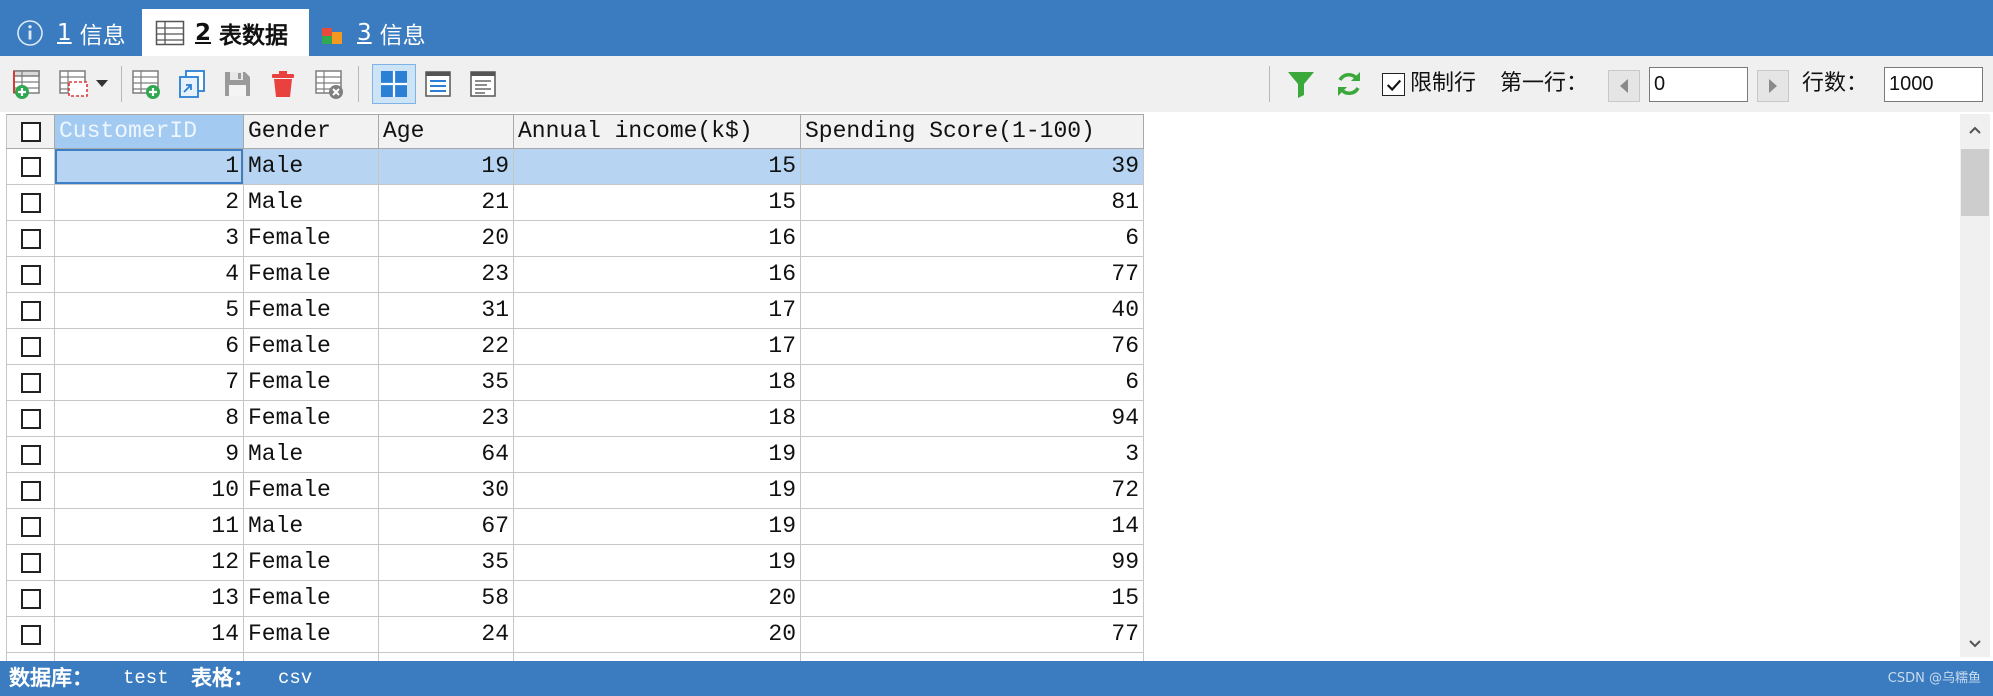 The image size is (1993, 696). What do you see at coordinates (149, 527) in the screenshot?
I see `table-cell-customerid: 11` at bounding box center [149, 527].